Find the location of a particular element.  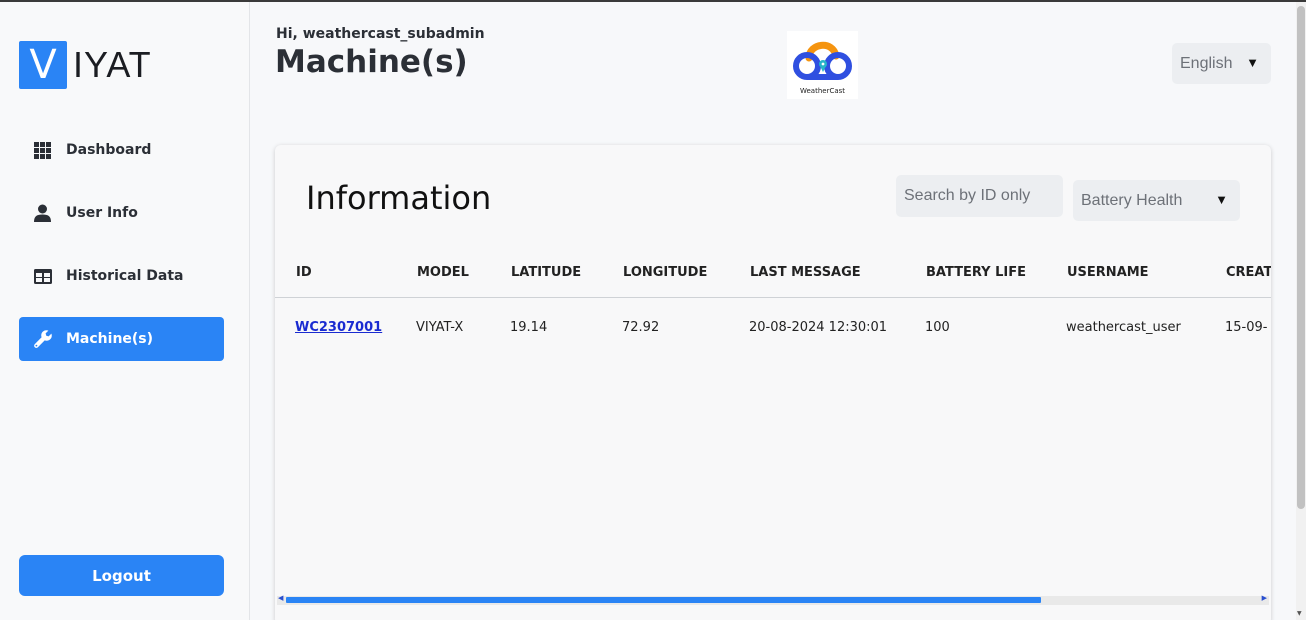

column-header-created: CREAT is located at coordinates (1238, 273).